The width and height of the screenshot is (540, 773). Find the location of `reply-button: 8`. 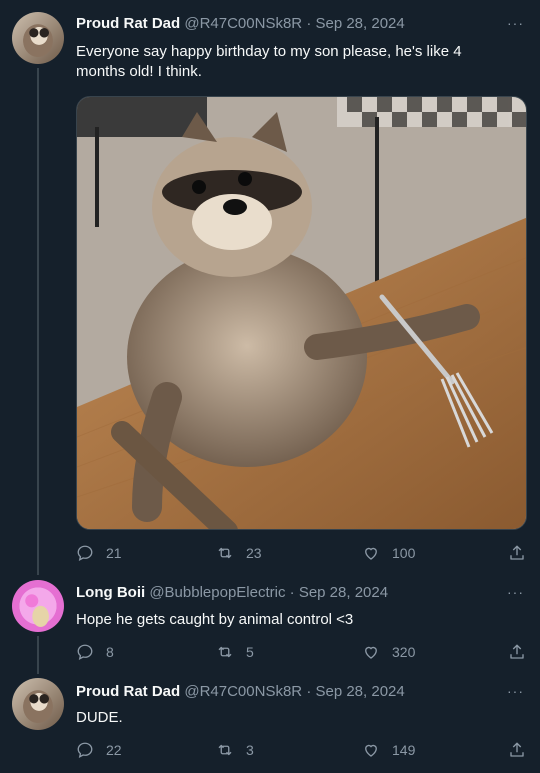

reply-button: 8 is located at coordinates (95, 652).